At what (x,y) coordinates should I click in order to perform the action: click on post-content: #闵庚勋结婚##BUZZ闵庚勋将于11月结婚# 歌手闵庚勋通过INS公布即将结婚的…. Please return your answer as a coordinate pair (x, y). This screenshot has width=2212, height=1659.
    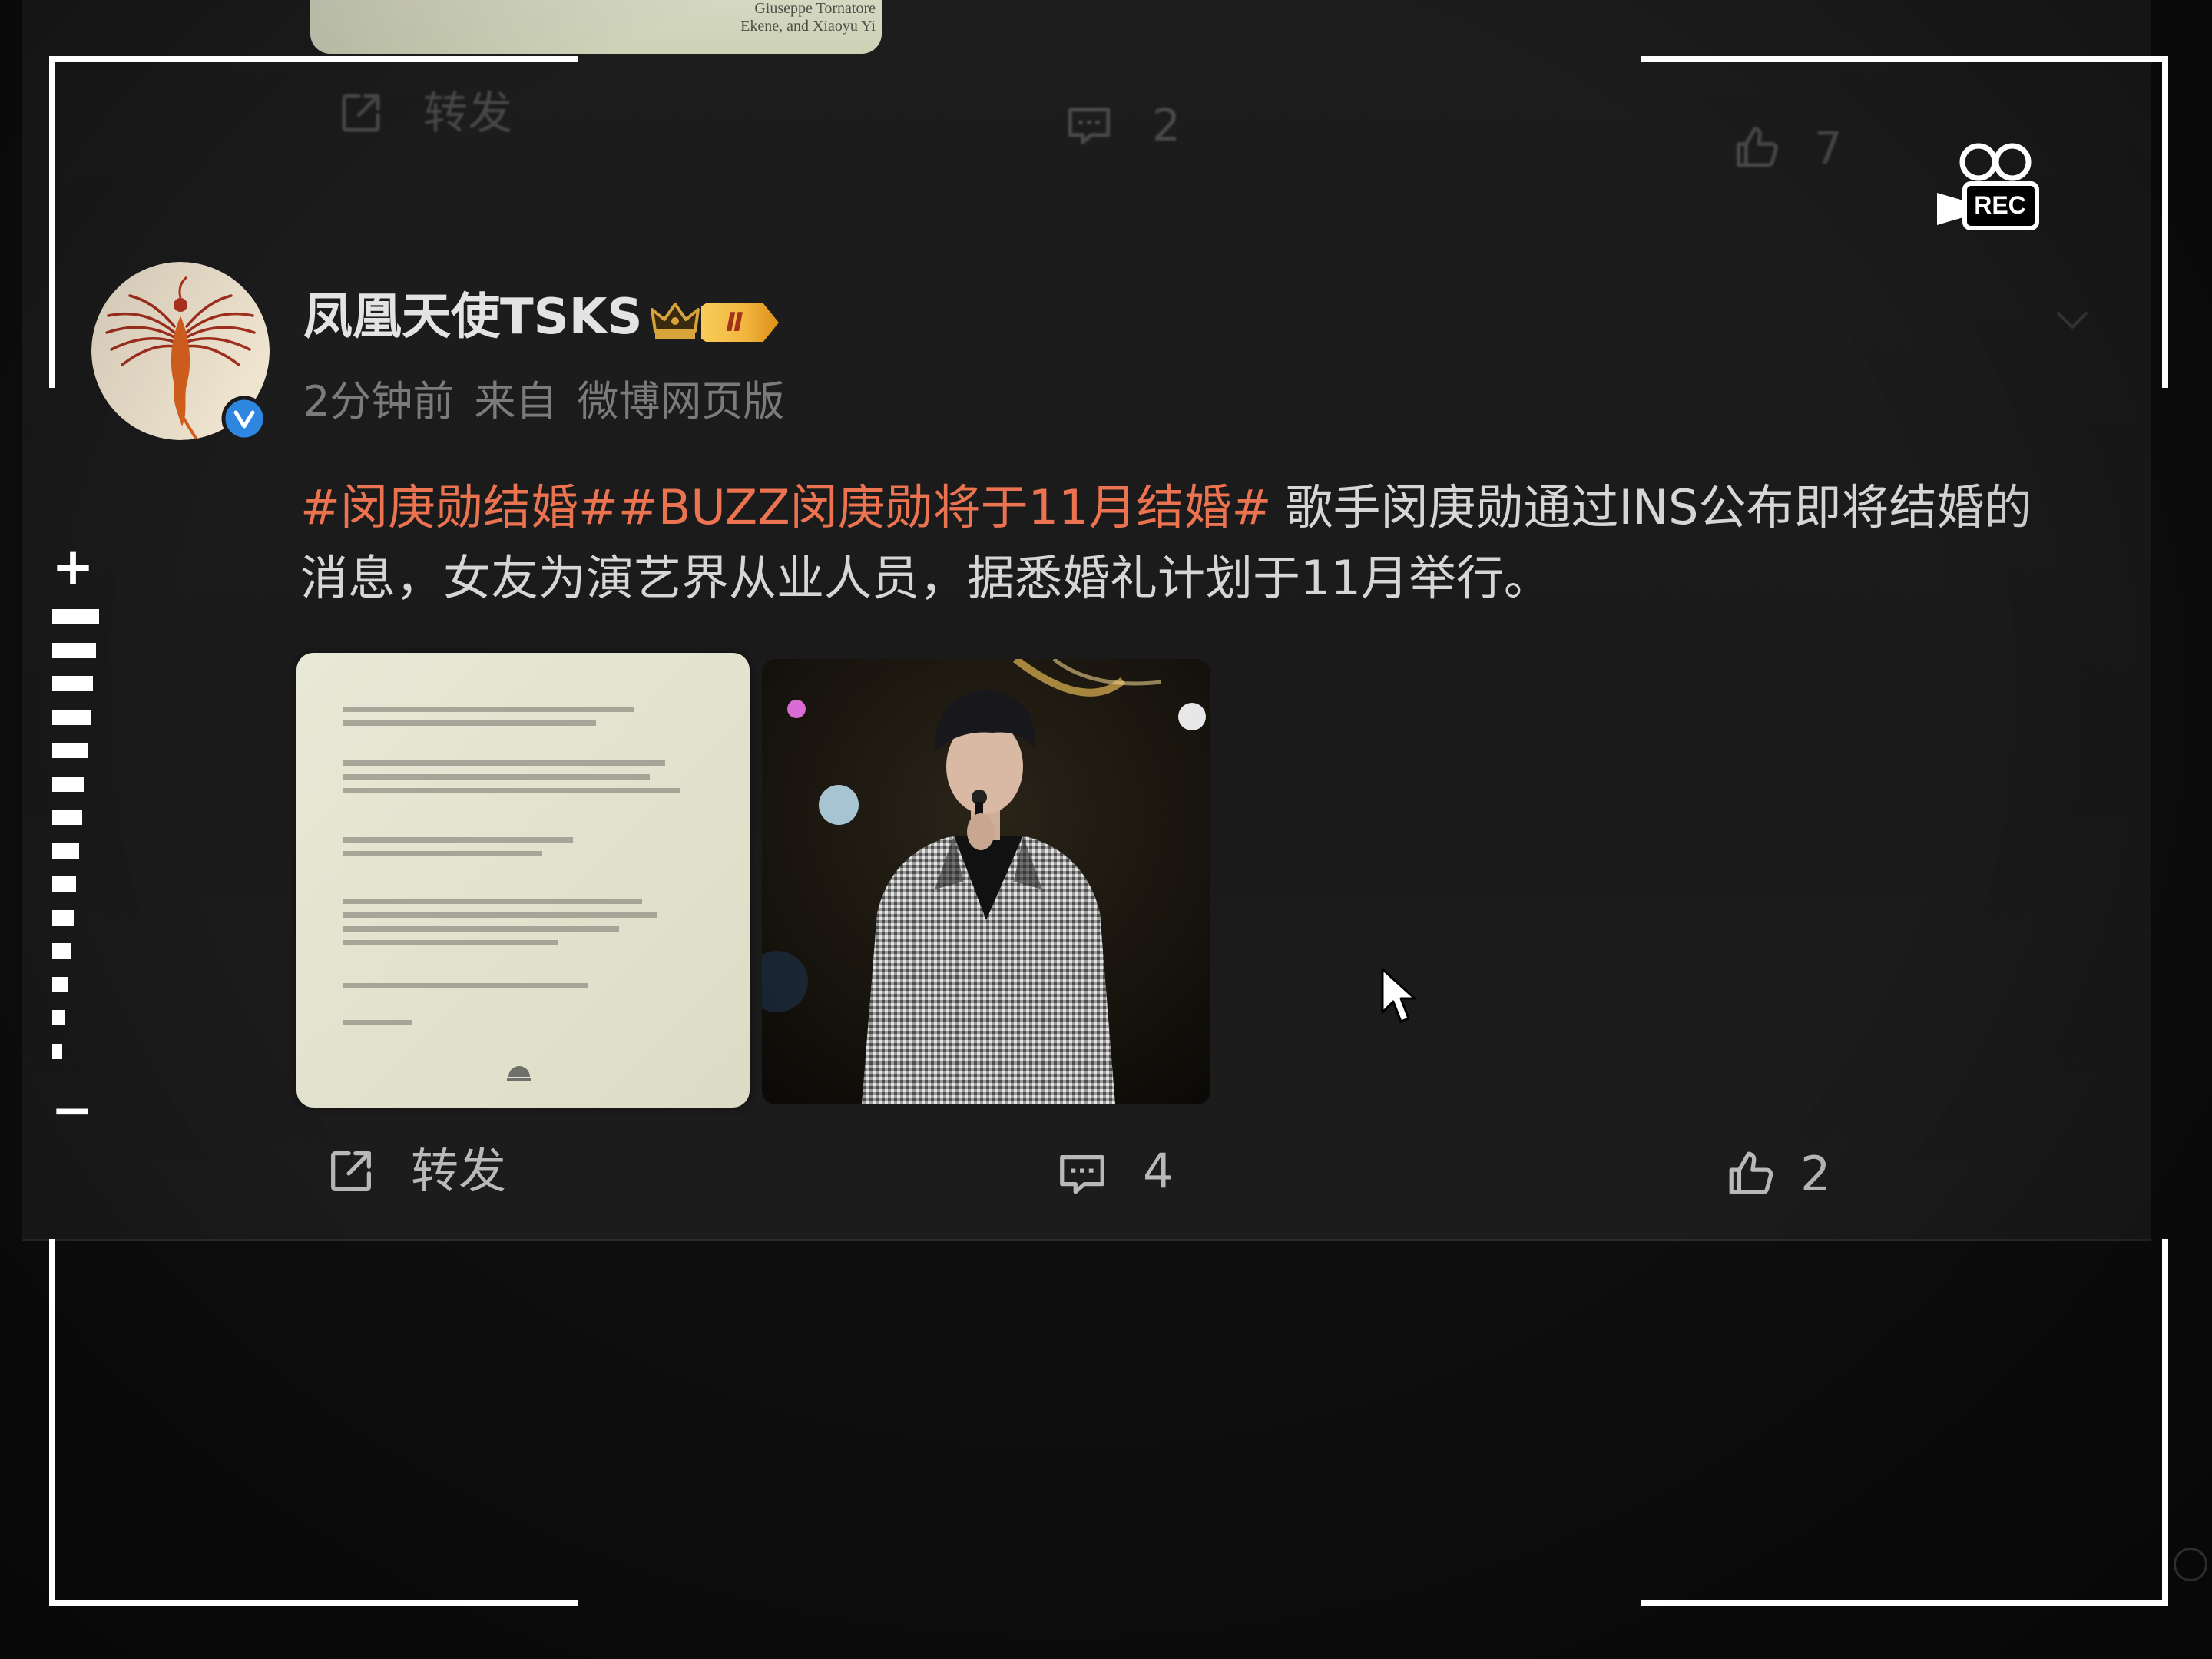
    Looking at the image, I should click on (1183, 543).